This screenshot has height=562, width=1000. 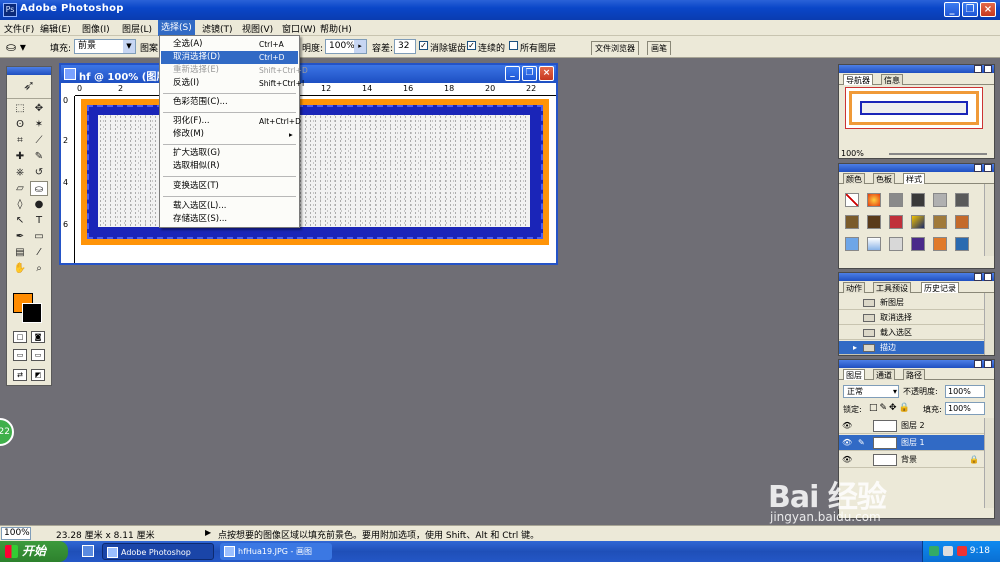 I want to click on close-button: ×, so click(x=988, y=9).